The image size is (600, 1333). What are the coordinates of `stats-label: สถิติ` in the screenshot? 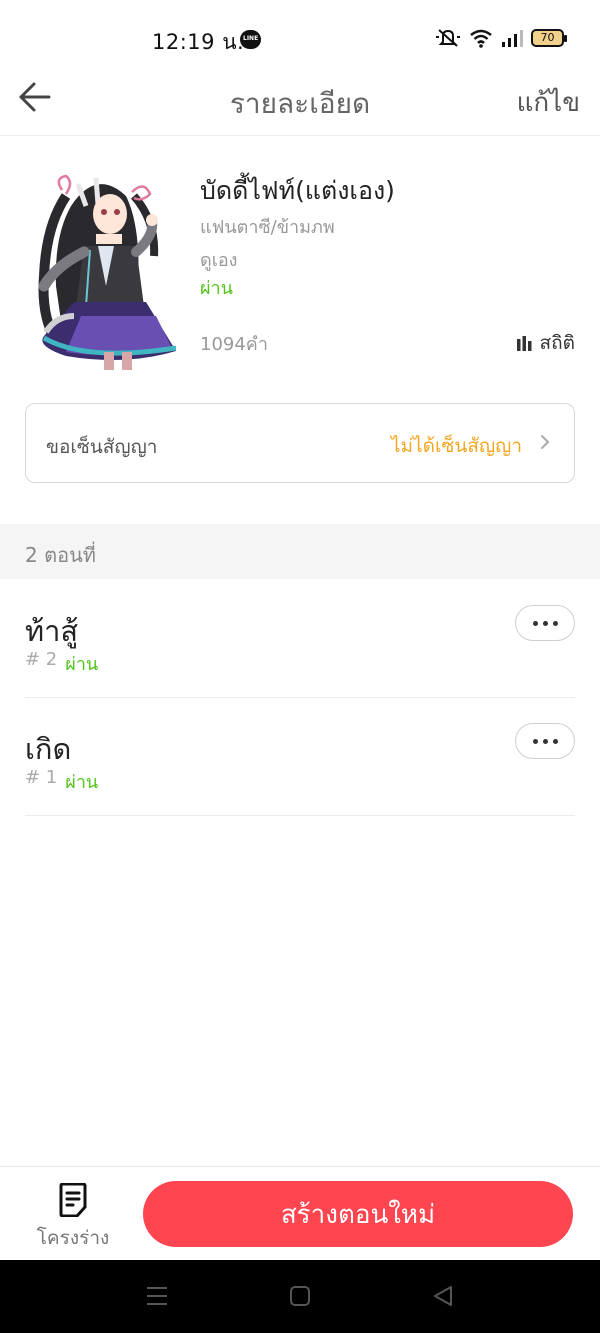 It's located at (557, 343).